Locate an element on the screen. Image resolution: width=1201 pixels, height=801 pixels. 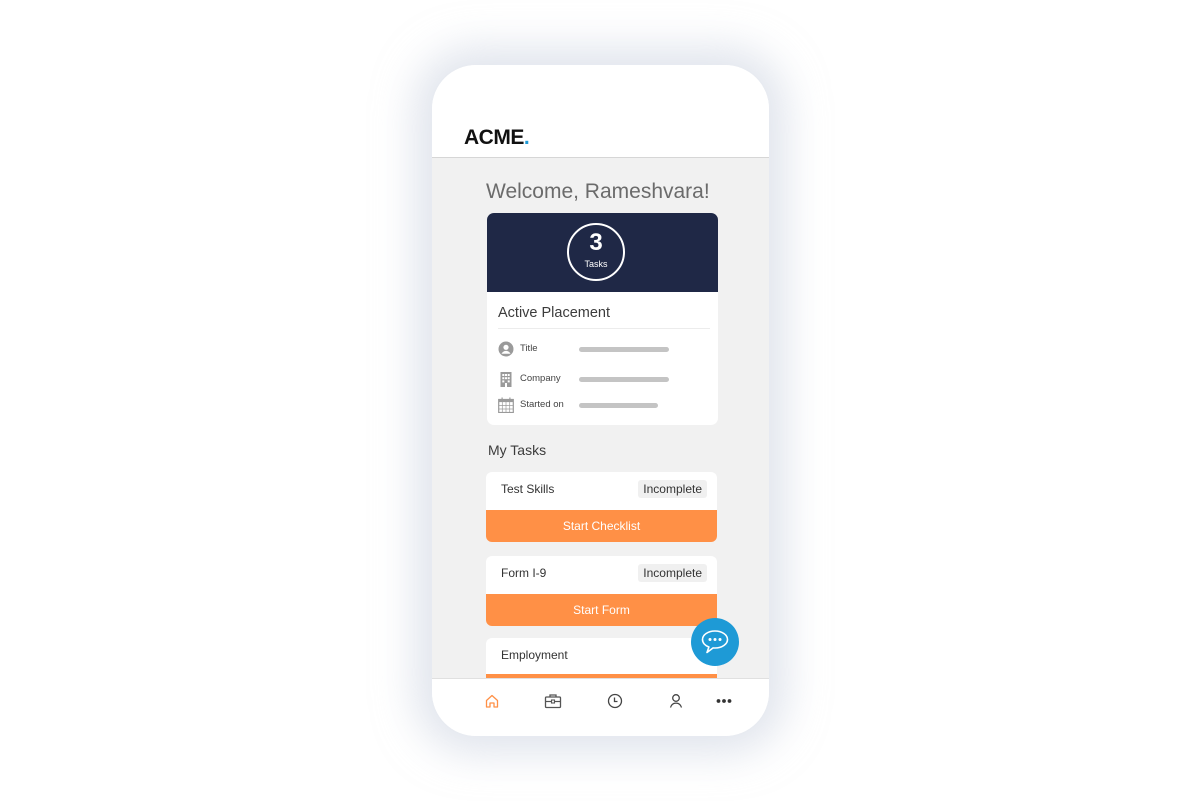
welcome-heading: Welcome, Rameshvara! is located at coordinates (598, 191).